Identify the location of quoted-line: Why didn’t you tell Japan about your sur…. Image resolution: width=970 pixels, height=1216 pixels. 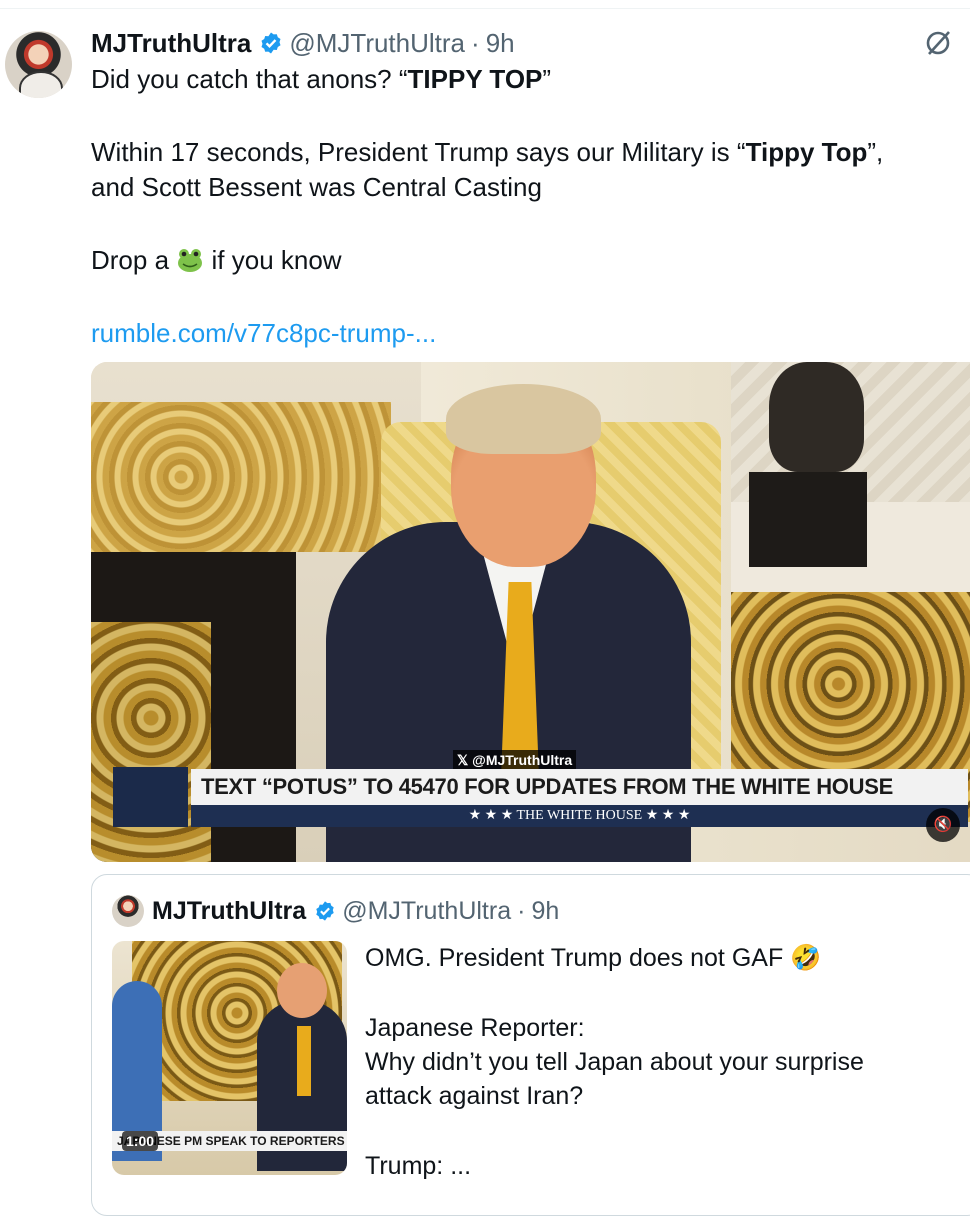
(614, 1062).